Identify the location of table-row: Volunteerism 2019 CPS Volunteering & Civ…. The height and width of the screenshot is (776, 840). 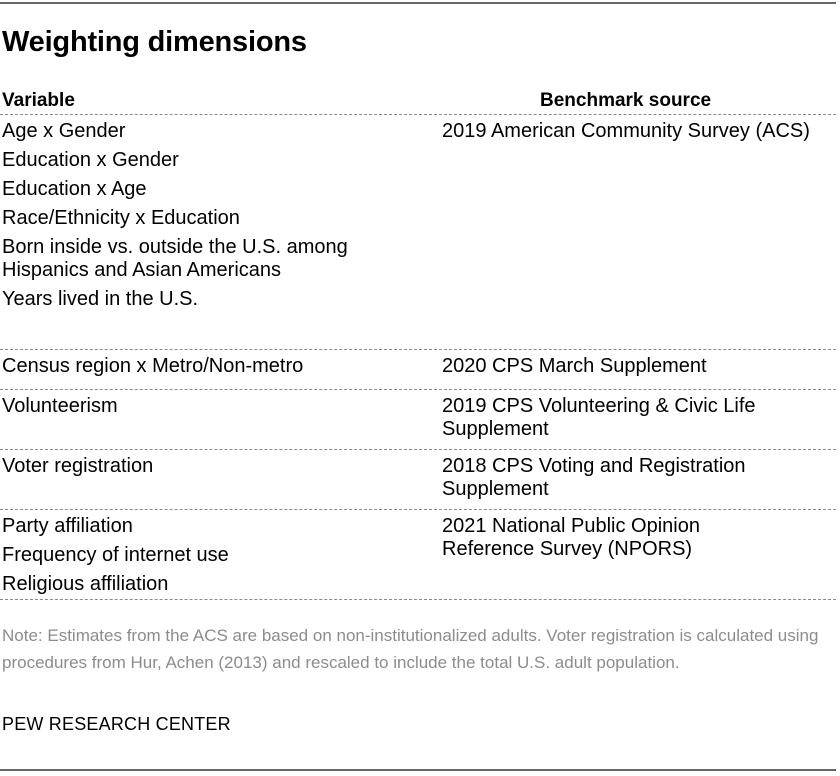
(418, 420).